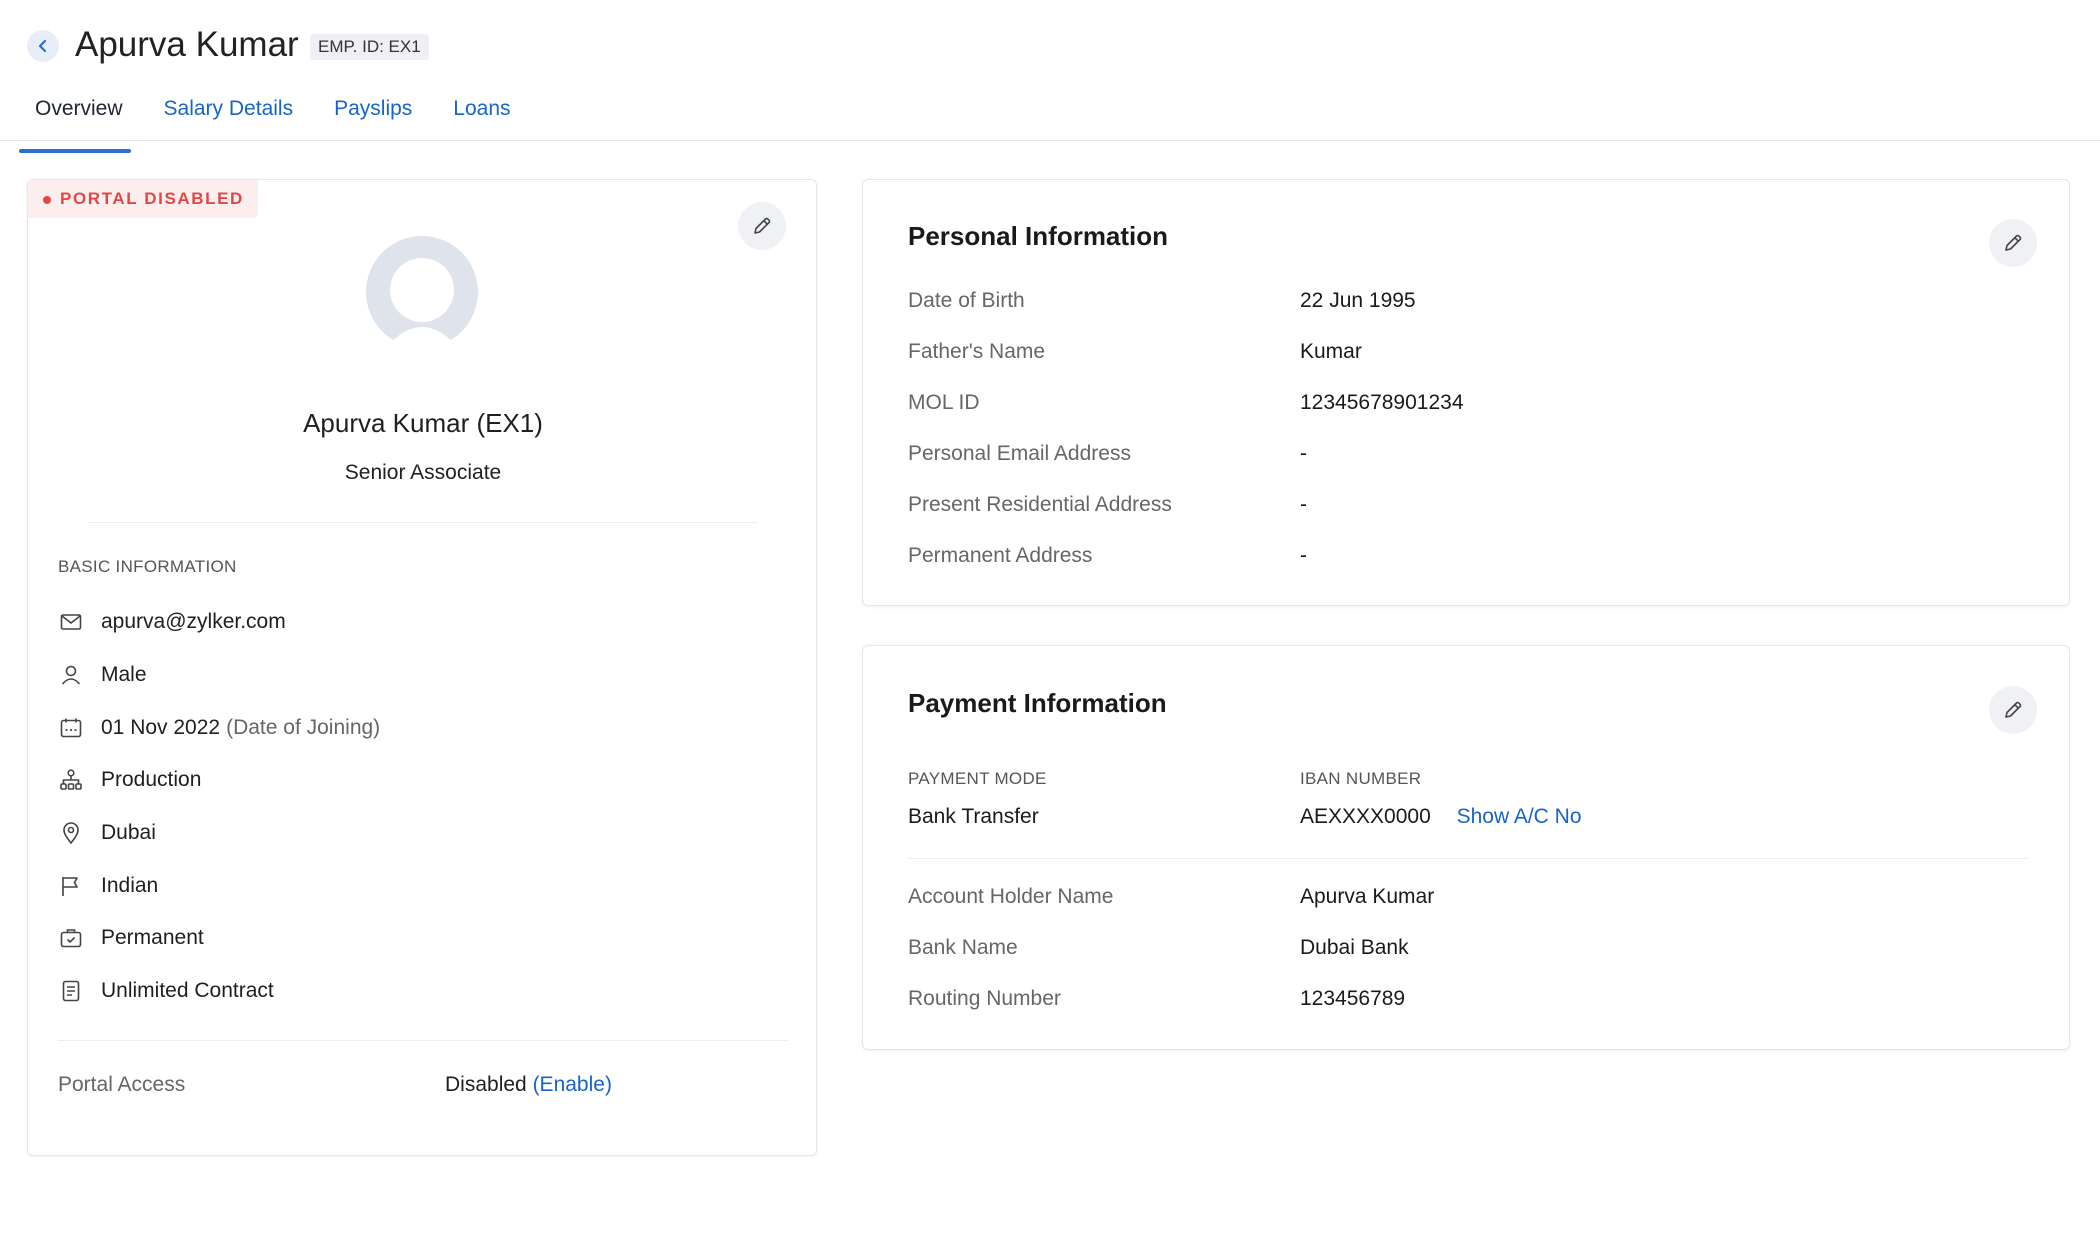  I want to click on edit-payment-info-button, so click(2013, 710).